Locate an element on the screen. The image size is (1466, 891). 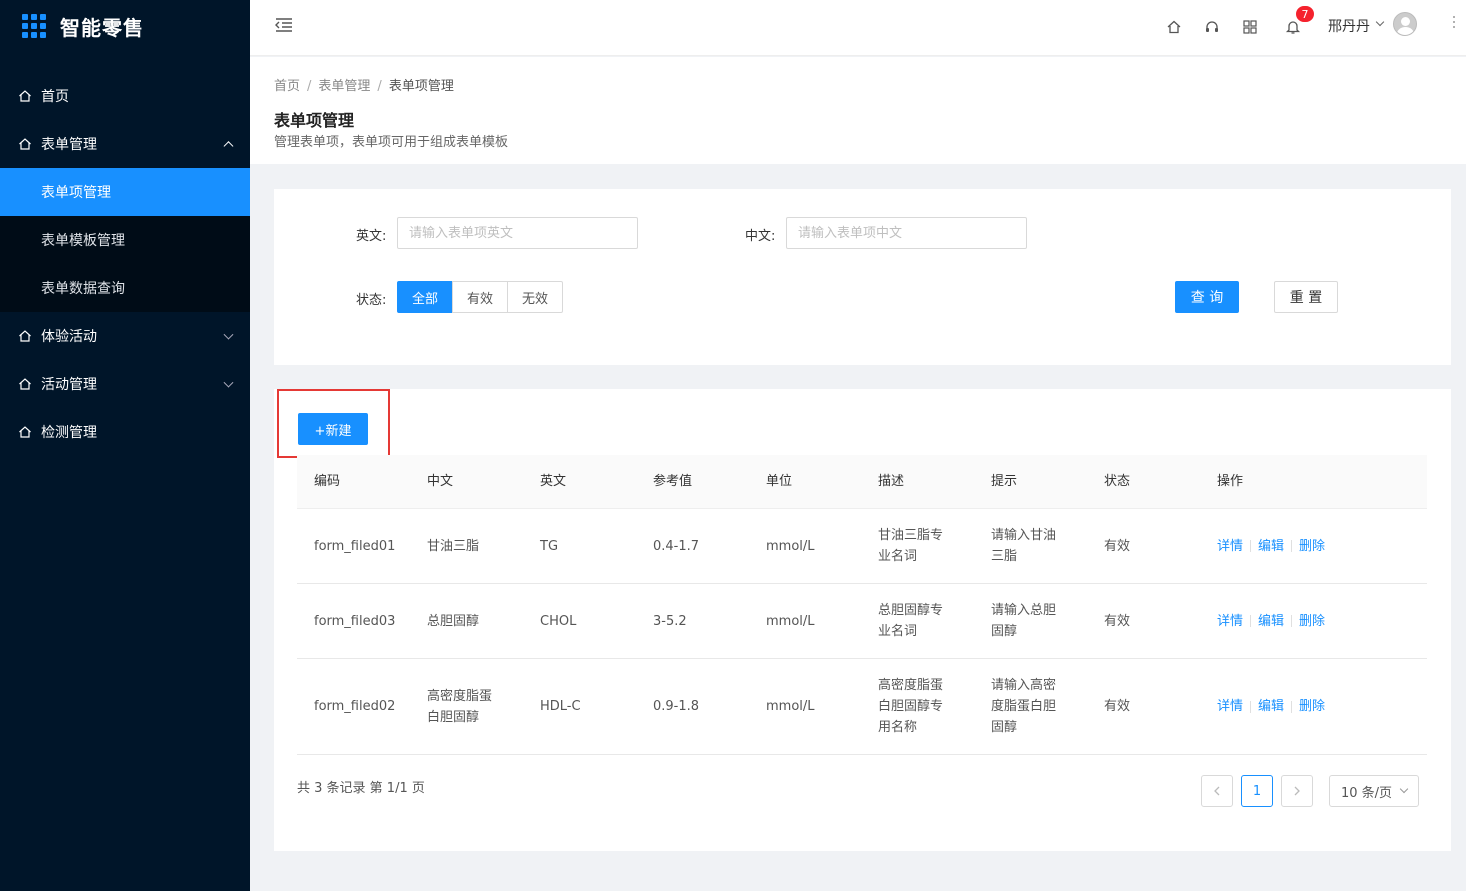
sidebar-item-form-template-management: 表单模板管理 is located at coordinates (125, 240).